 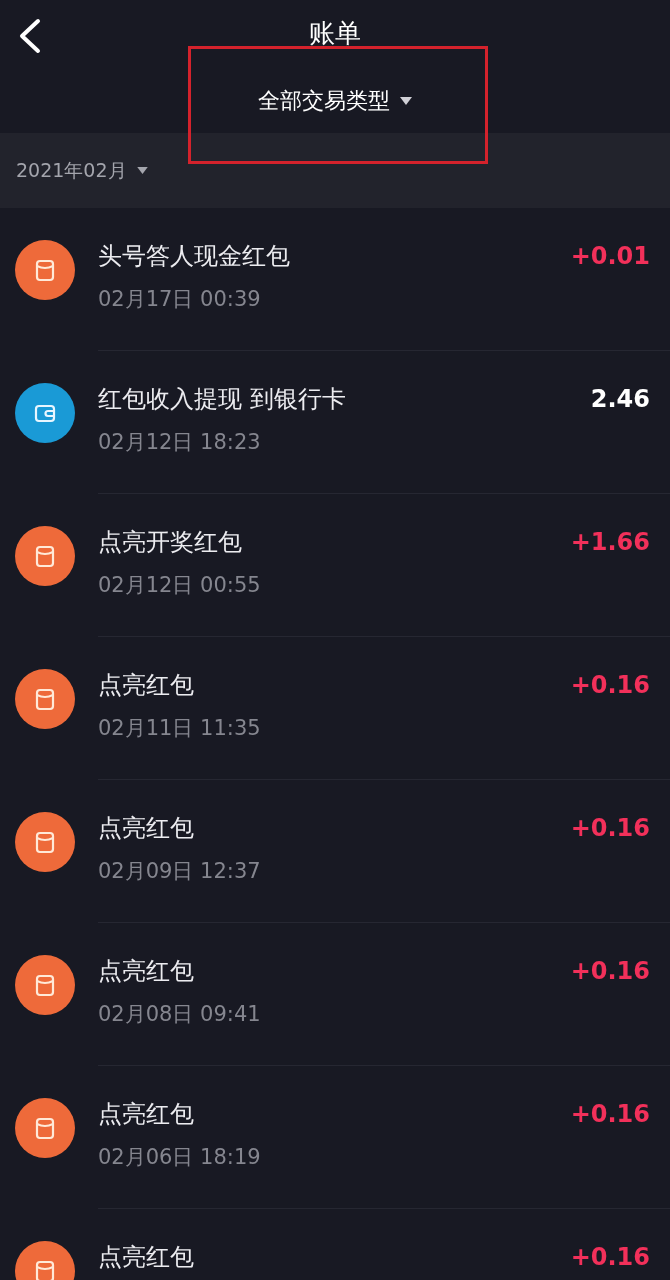 I want to click on transaction-time: 02月12日 18:23, so click(x=180, y=442).